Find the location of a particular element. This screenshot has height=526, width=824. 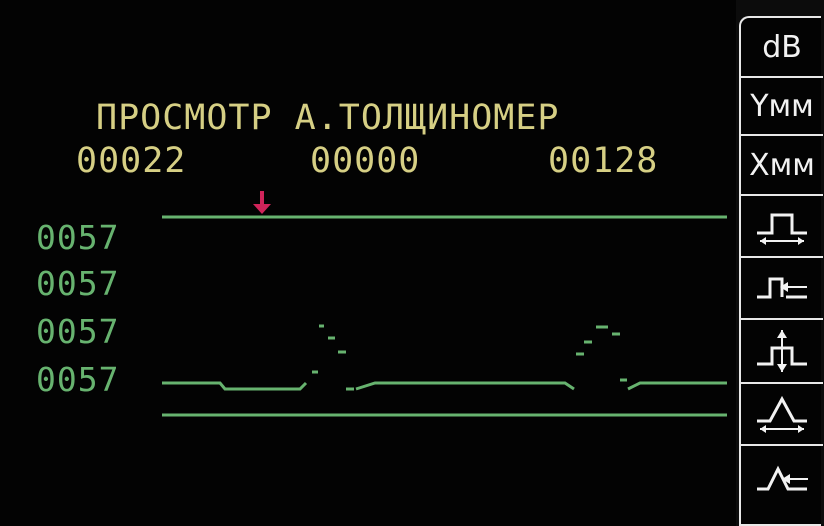

gate-start-icon is located at coordinates (782, 288).